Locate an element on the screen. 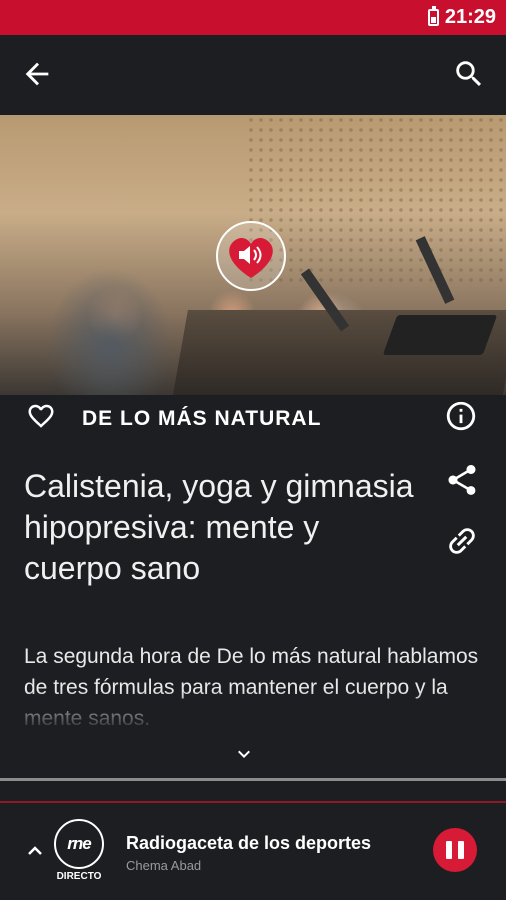 This screenshot has height=900, width=506. divider is located at coordinates (253, 779).